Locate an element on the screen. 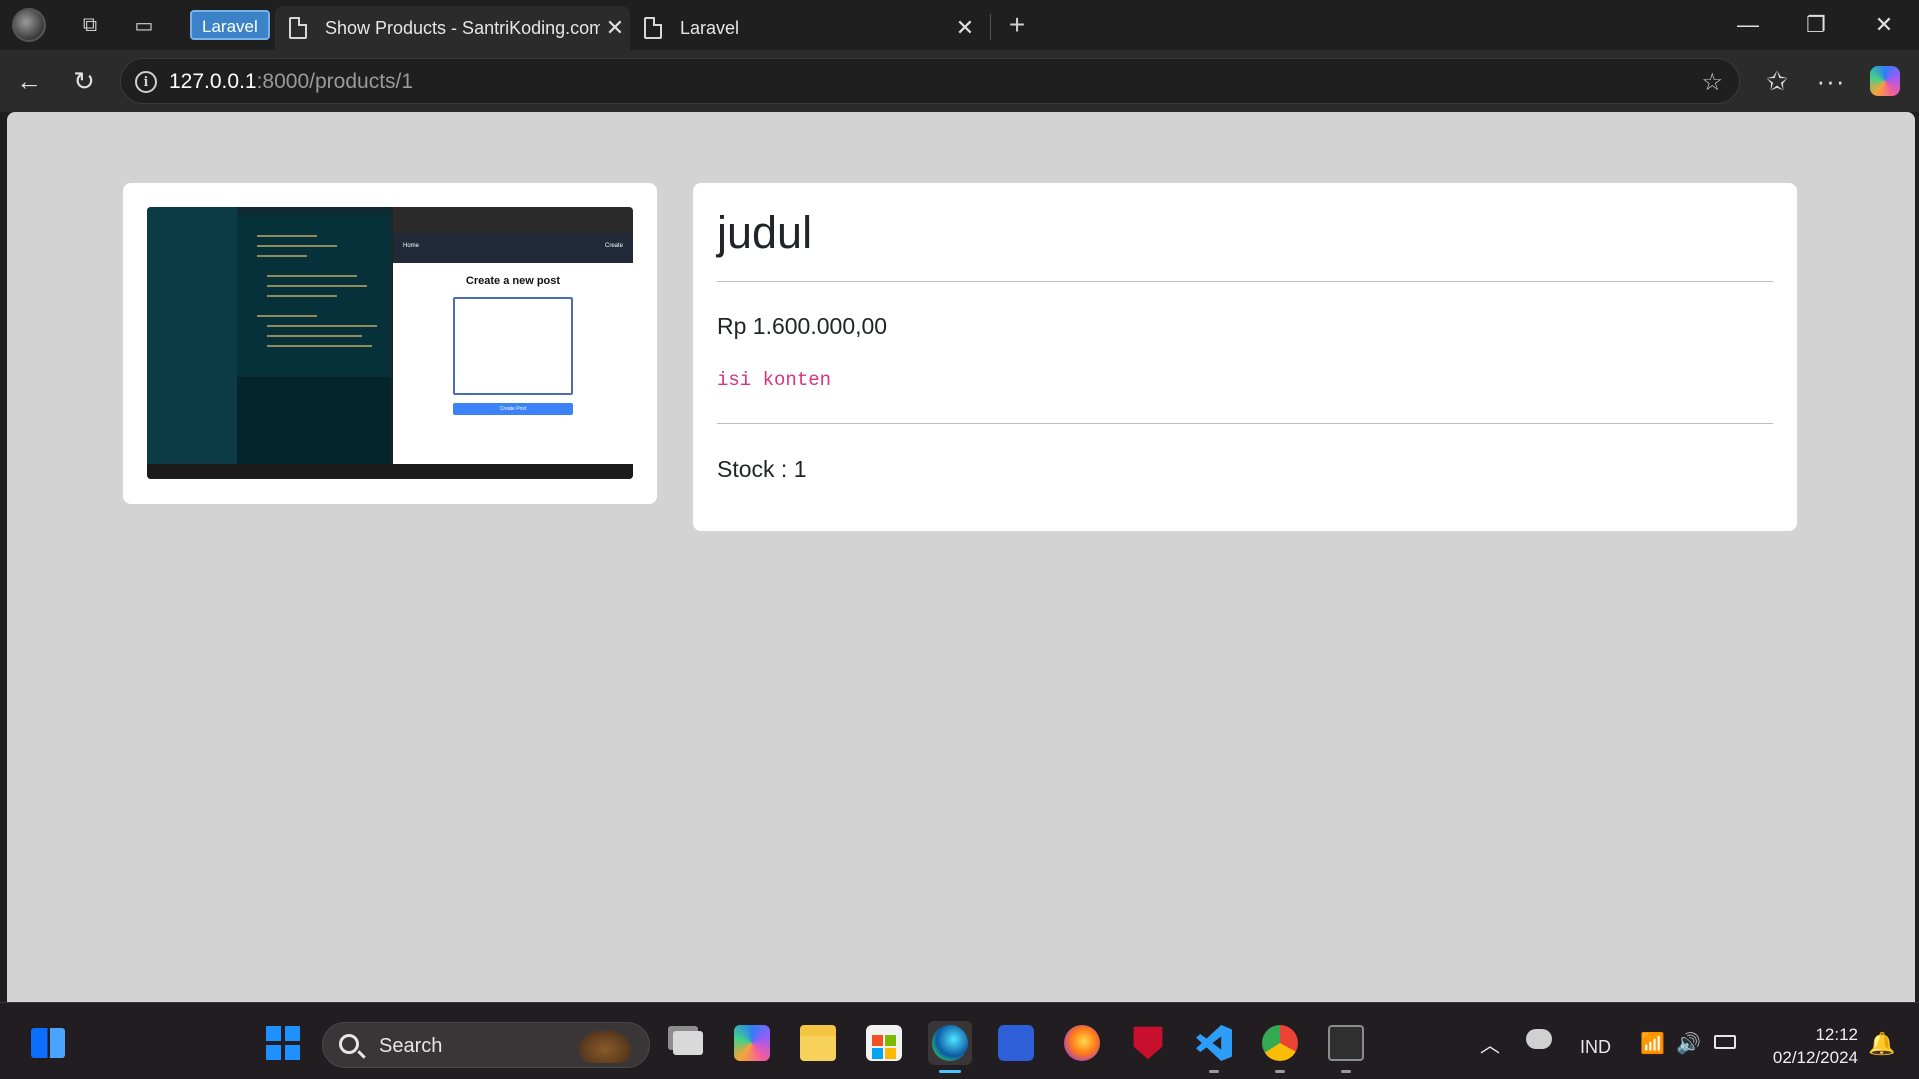  search-icon is located at coordinates (349, 1044).